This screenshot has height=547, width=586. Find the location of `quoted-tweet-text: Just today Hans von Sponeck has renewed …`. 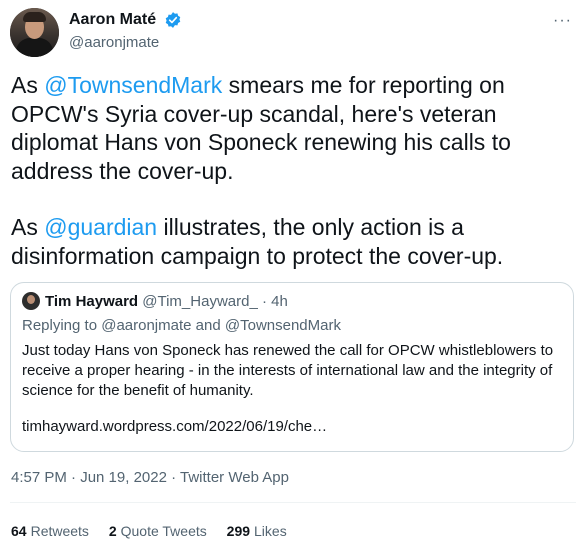

quoted-tweet-text: Just today Hans von Sponeck has renewed … is located at coordinates (288, 370).